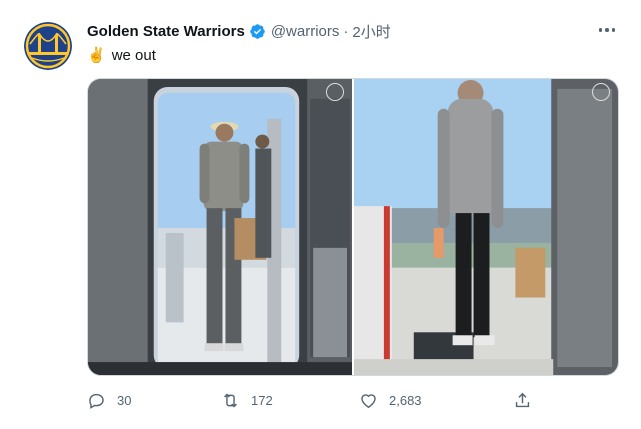 This screenshot has height=429, width=641. Describe the element at coordinates (124, 400) in the screenshot. I see `reply-count: 30` at that location.